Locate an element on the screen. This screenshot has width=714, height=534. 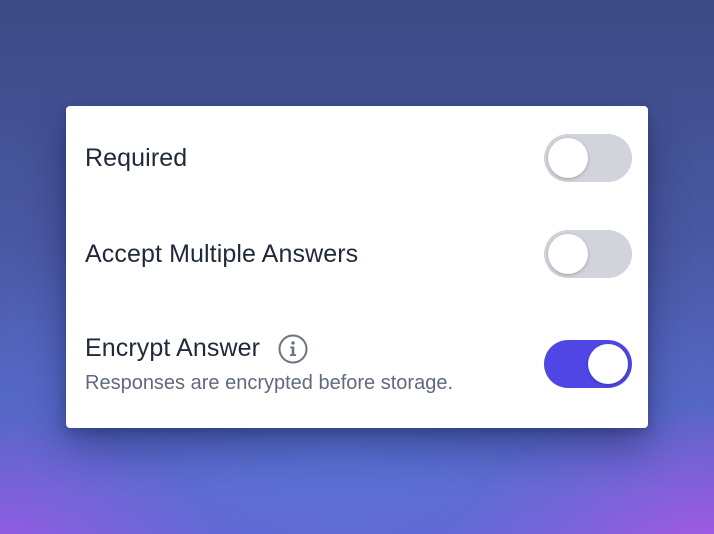
setting-row-accept-multiple-answers: Accept Multiple Answers is located at coordinates (358, 254).